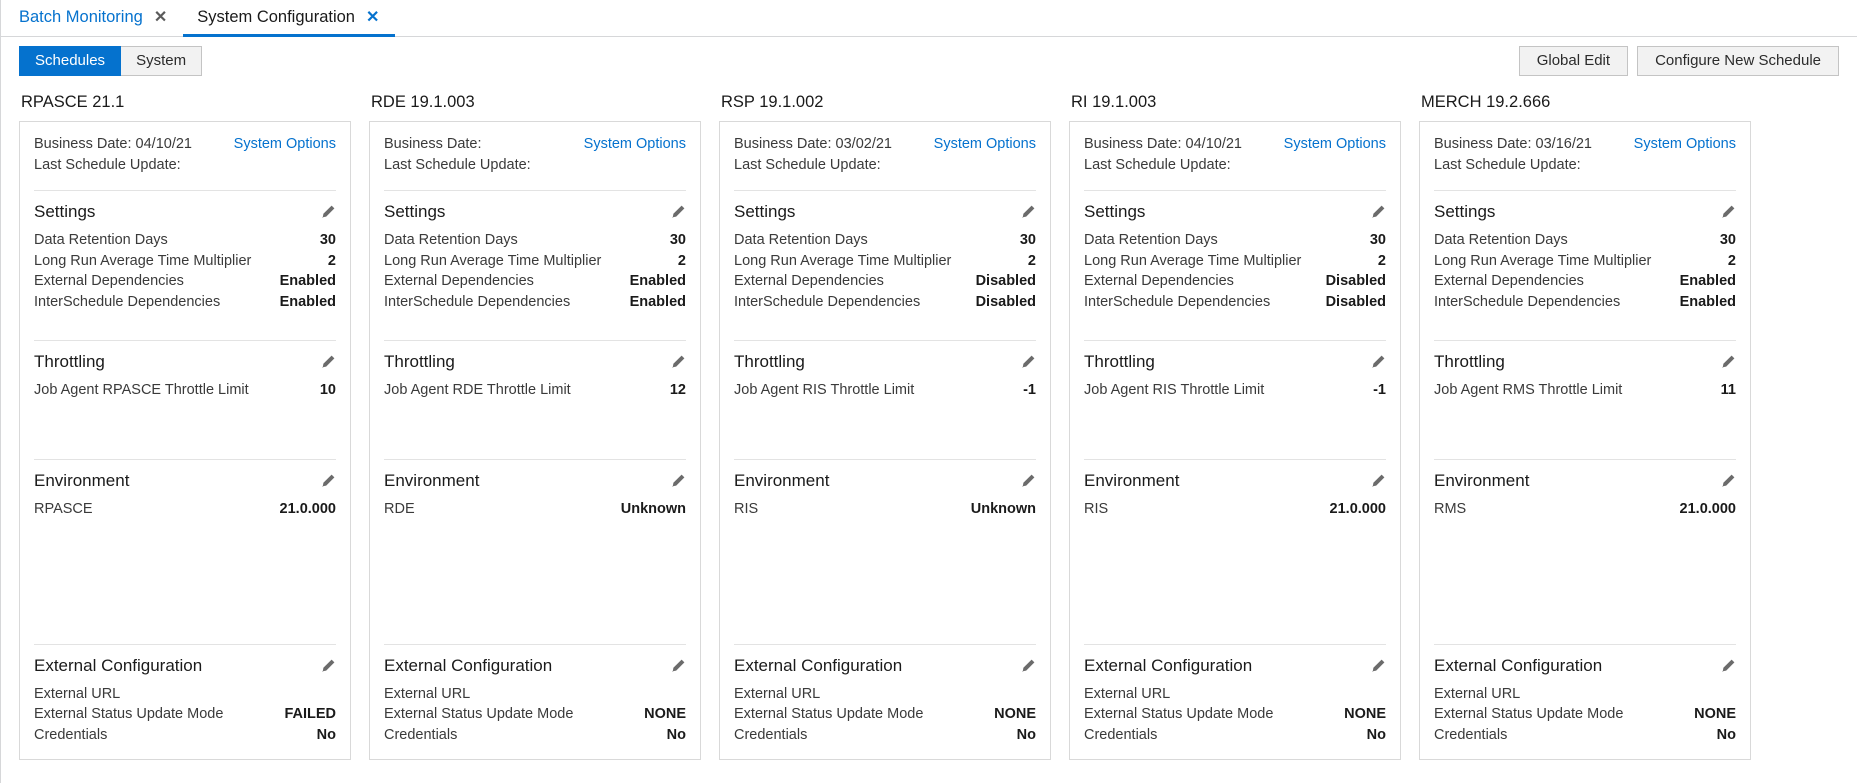 This screenshot has width=1857, height=783. Describe the element at coordinates (1513, 144) in the screenshot. I see `business-date-value: Business Date: 03/16/21` at that location.